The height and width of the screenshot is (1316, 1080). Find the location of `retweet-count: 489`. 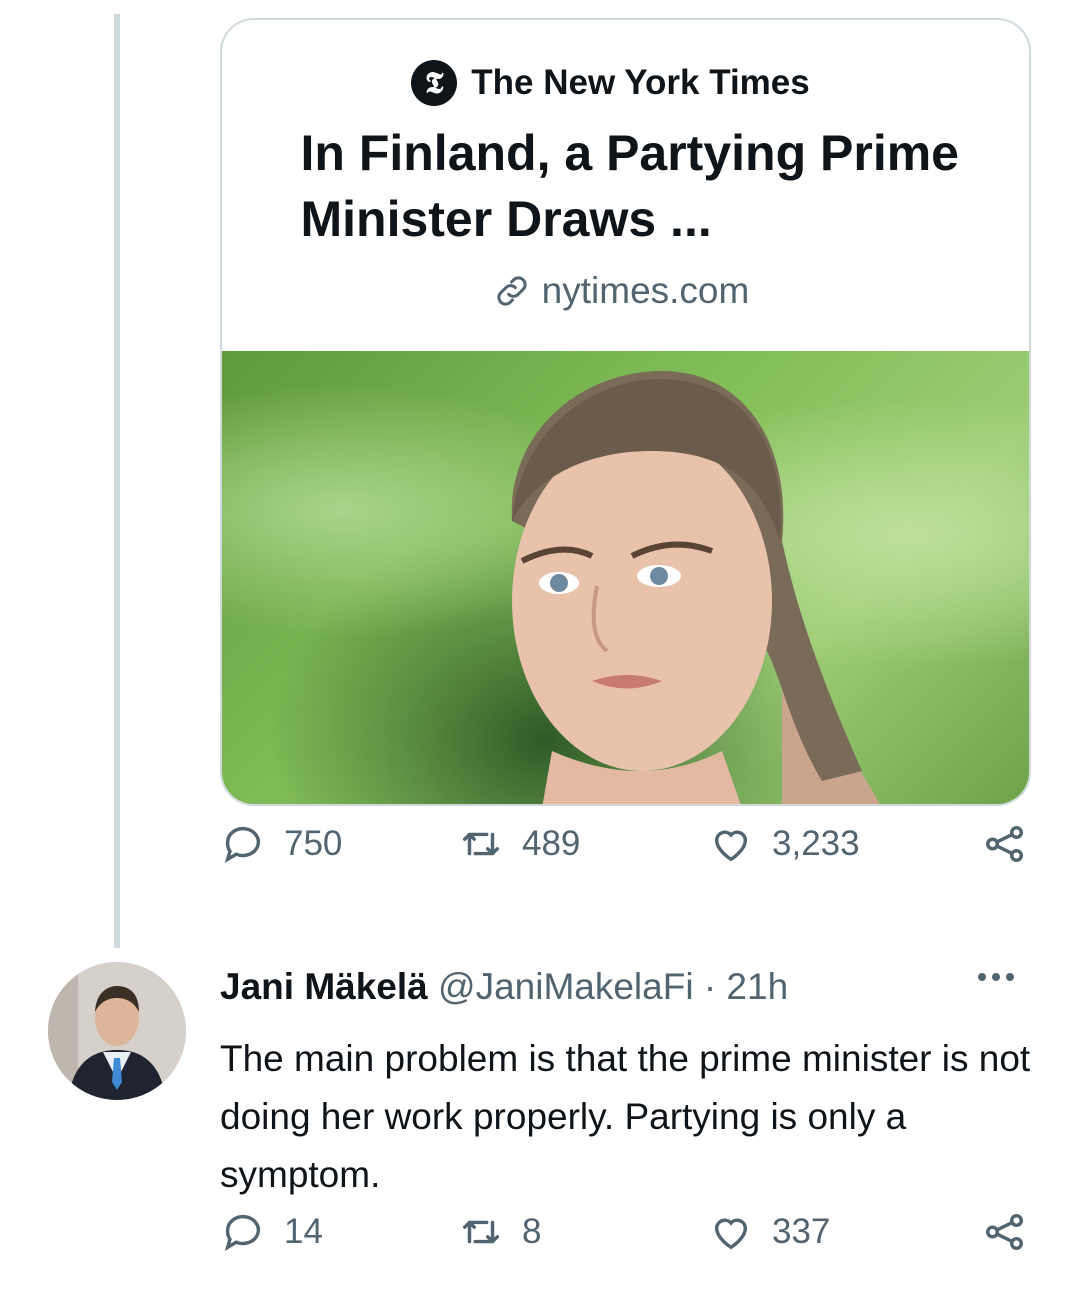

retweet-count: 489 is located at coordinates (551, 843).